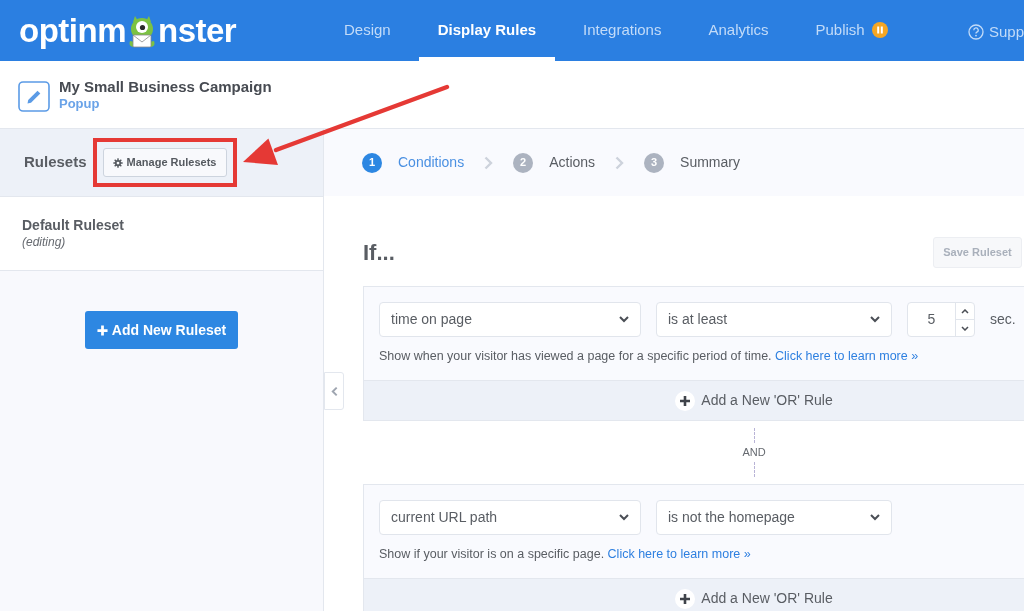  What do you see at coordinates (774, 517) in the screenshot?
I see `operator-select: is not the homepage` at bounding box center [774, 517].